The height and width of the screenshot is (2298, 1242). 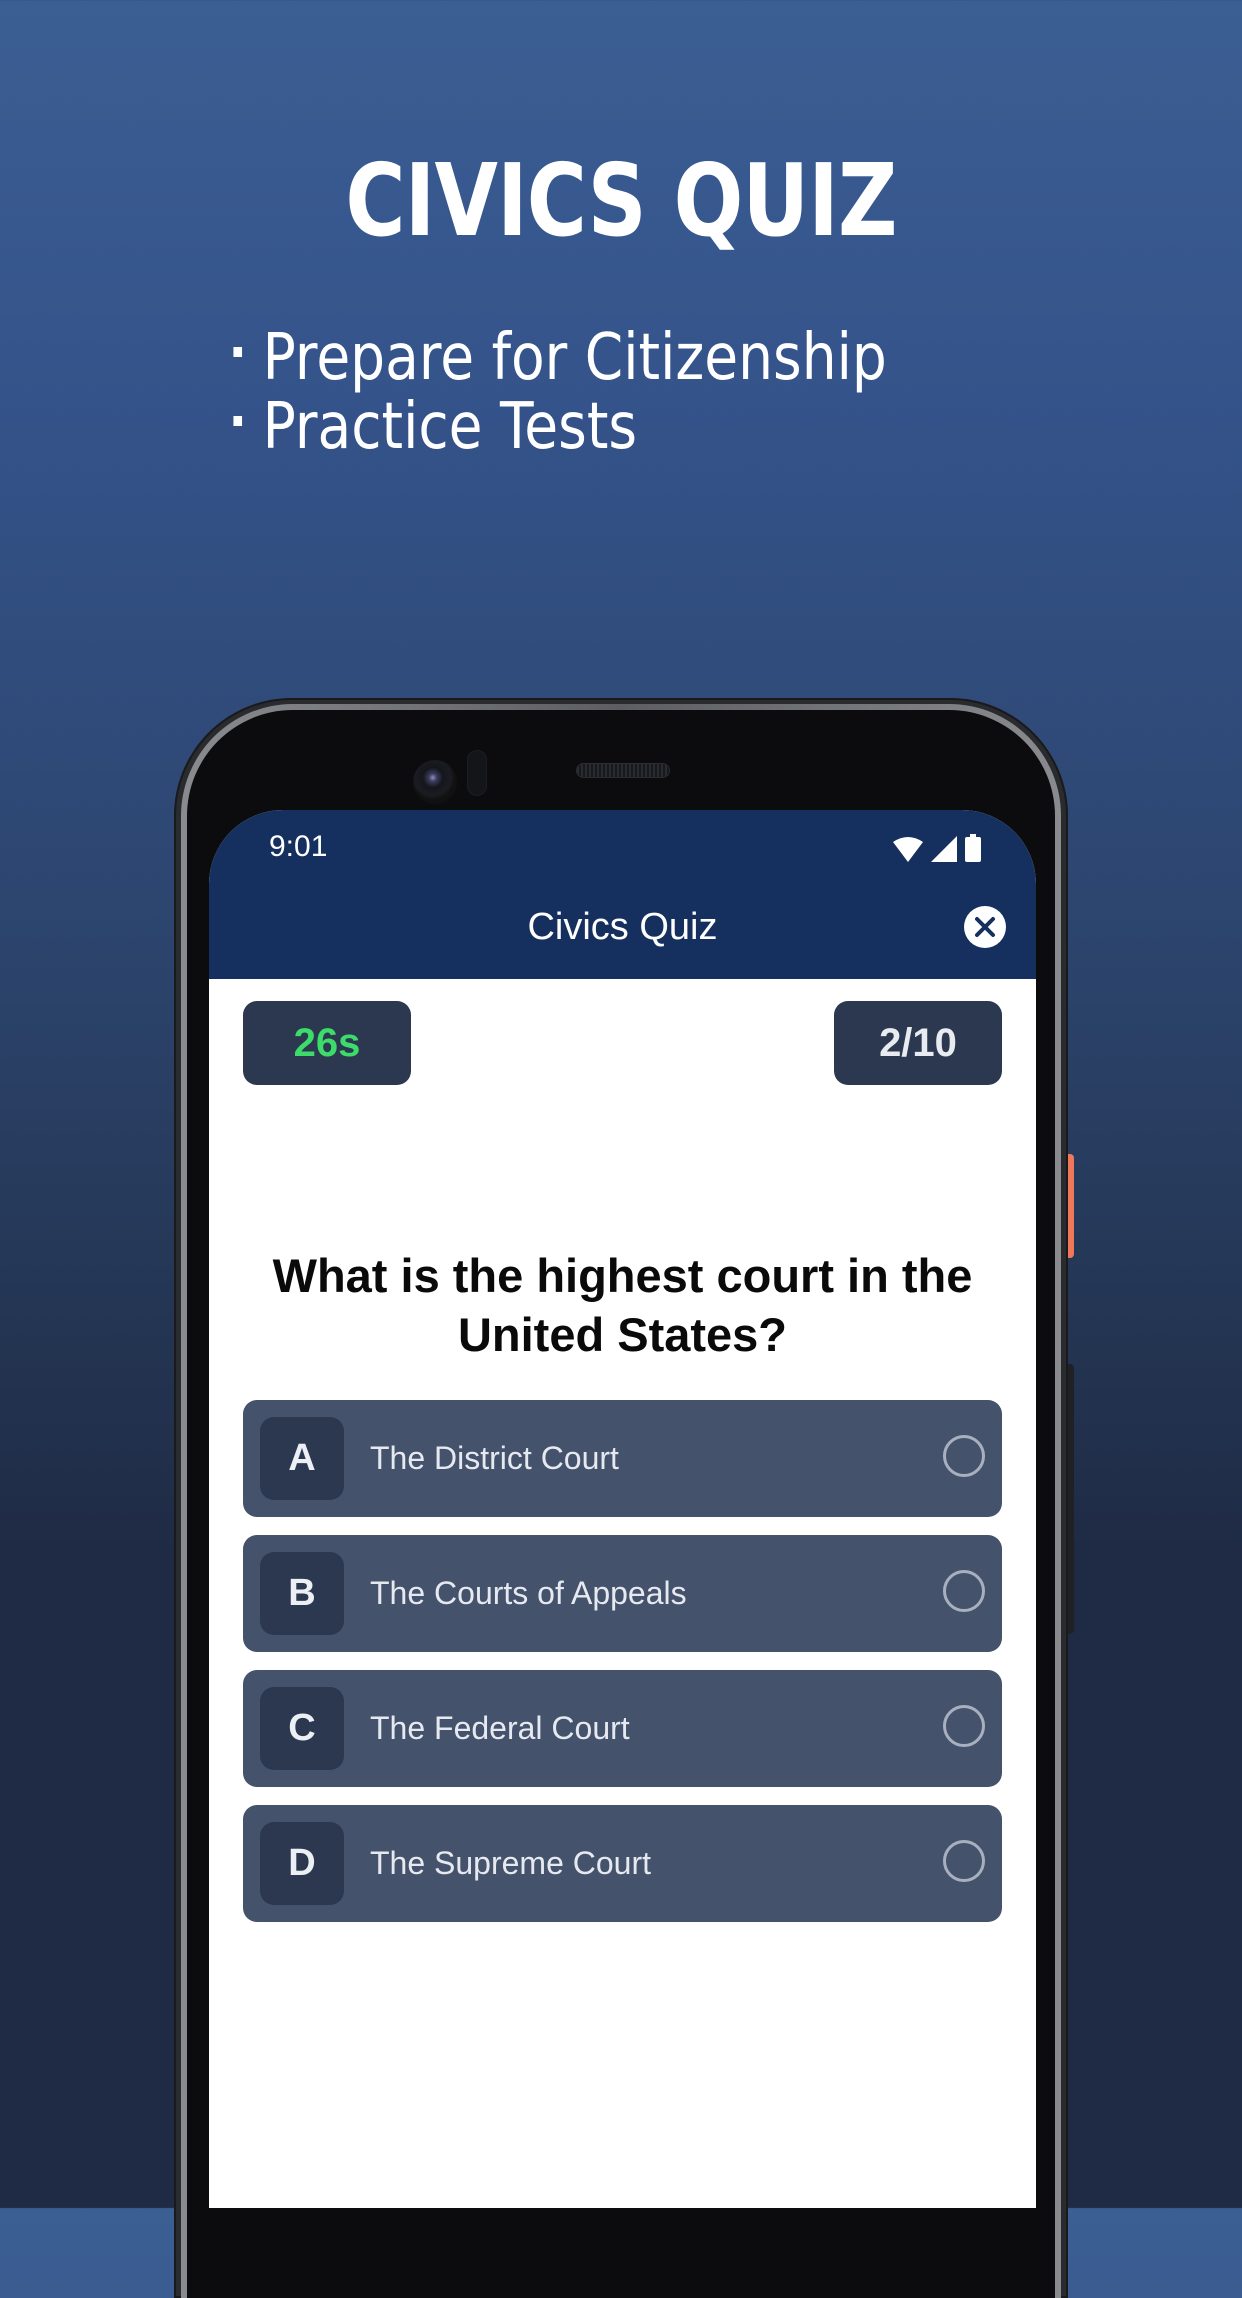 What do you see at coordinates (622, 1458) in the screenshot?
I see `answer-option-a: A The District Court` at bounding box center [622, 1458].